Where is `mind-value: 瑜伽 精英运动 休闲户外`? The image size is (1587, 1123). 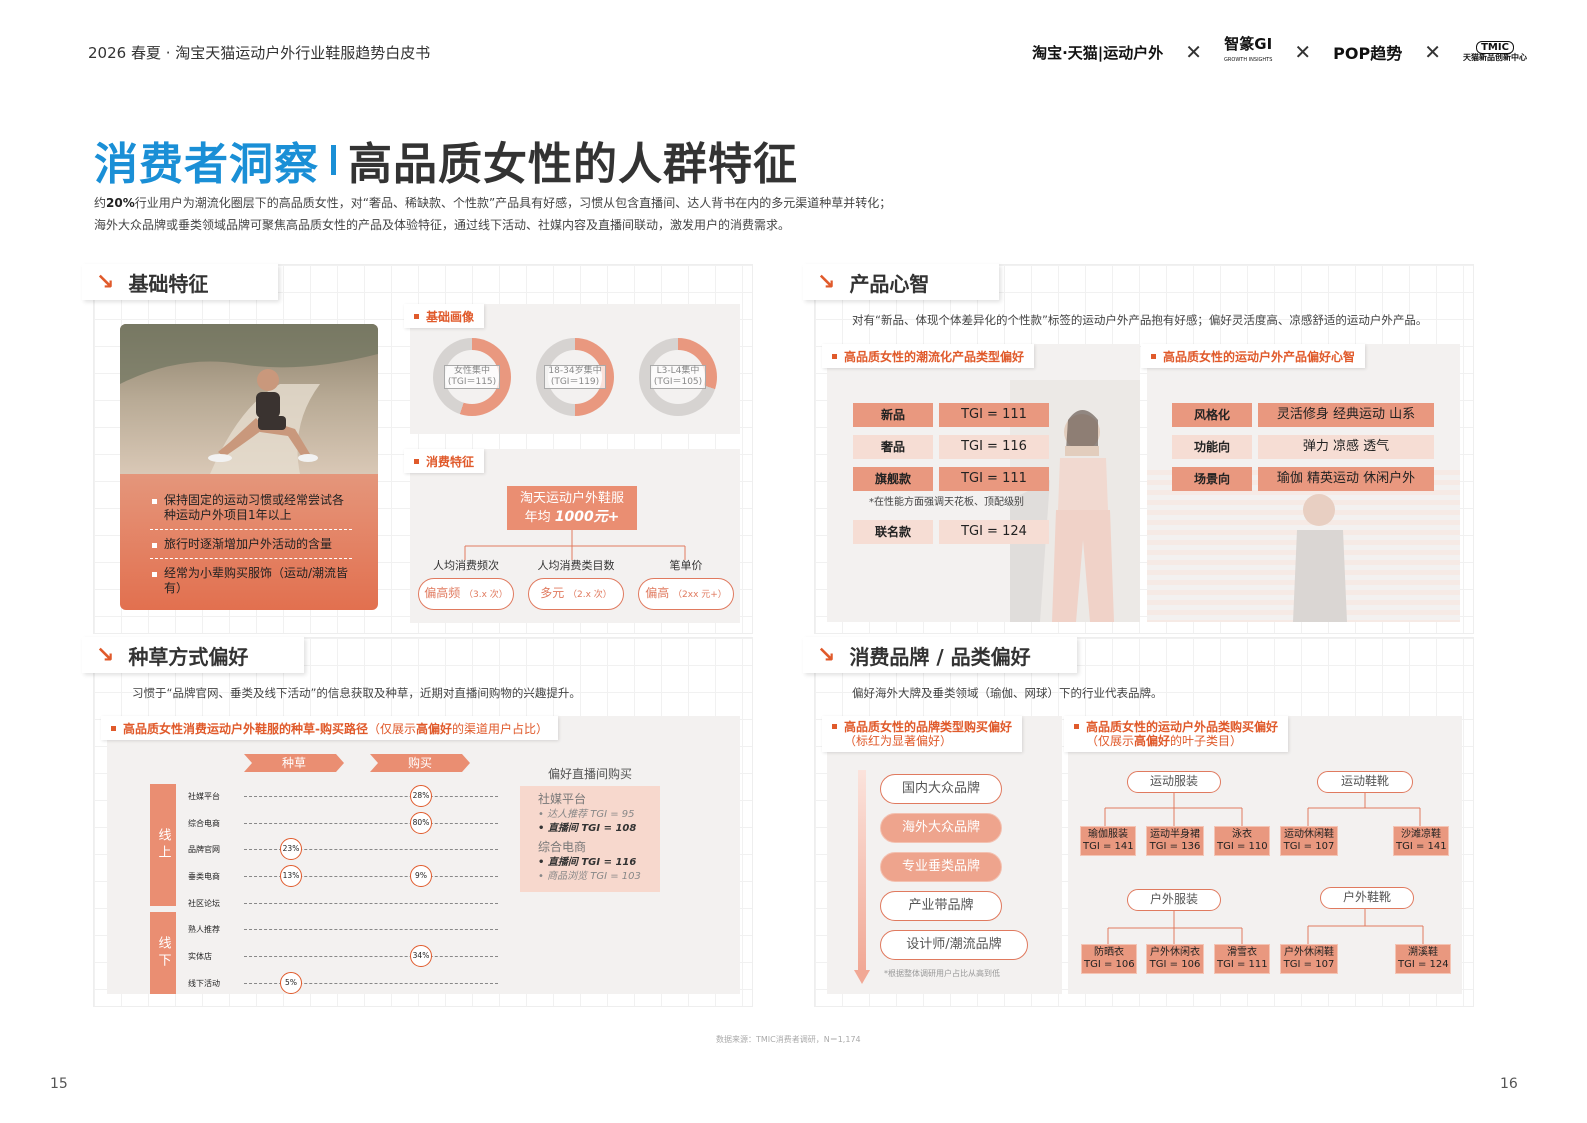
mind-value: 瑜伽 精英运动 休闲户外 is located at coordinates (1346, 479).